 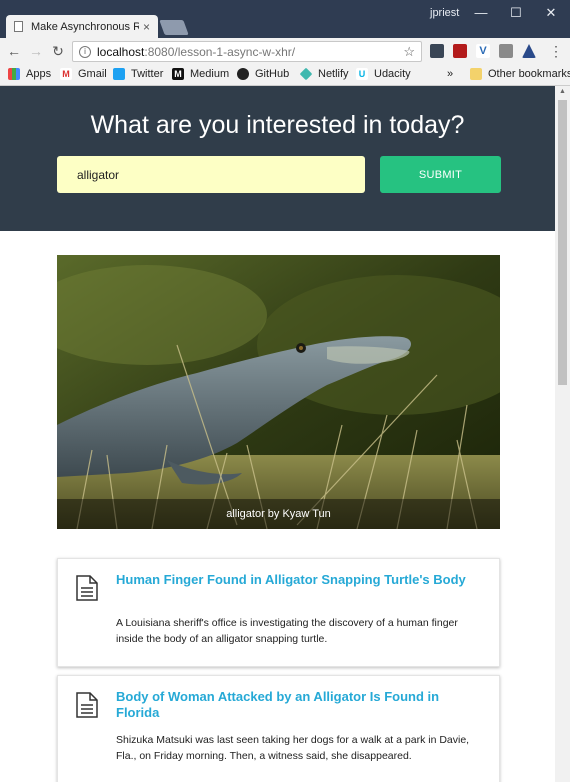 What do you see at coordinates (450, 74) in the screenshot?
I see `bookmarks-overflow-icon: »` at bounding box center [450, 74].